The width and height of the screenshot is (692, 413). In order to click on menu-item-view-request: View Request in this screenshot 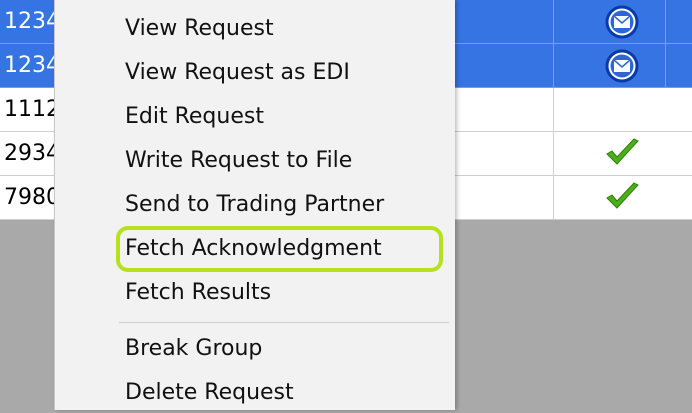, I will do `click(199, 29)`.